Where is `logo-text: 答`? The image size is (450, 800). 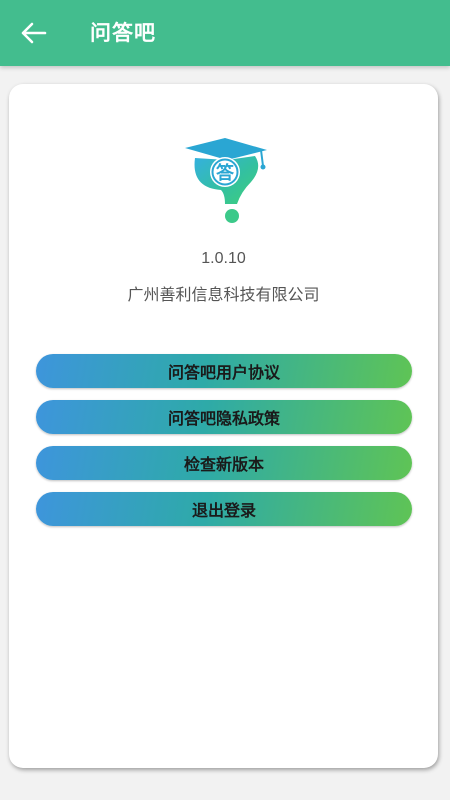
logo-text: 答 is located at coordinates (225, 173).